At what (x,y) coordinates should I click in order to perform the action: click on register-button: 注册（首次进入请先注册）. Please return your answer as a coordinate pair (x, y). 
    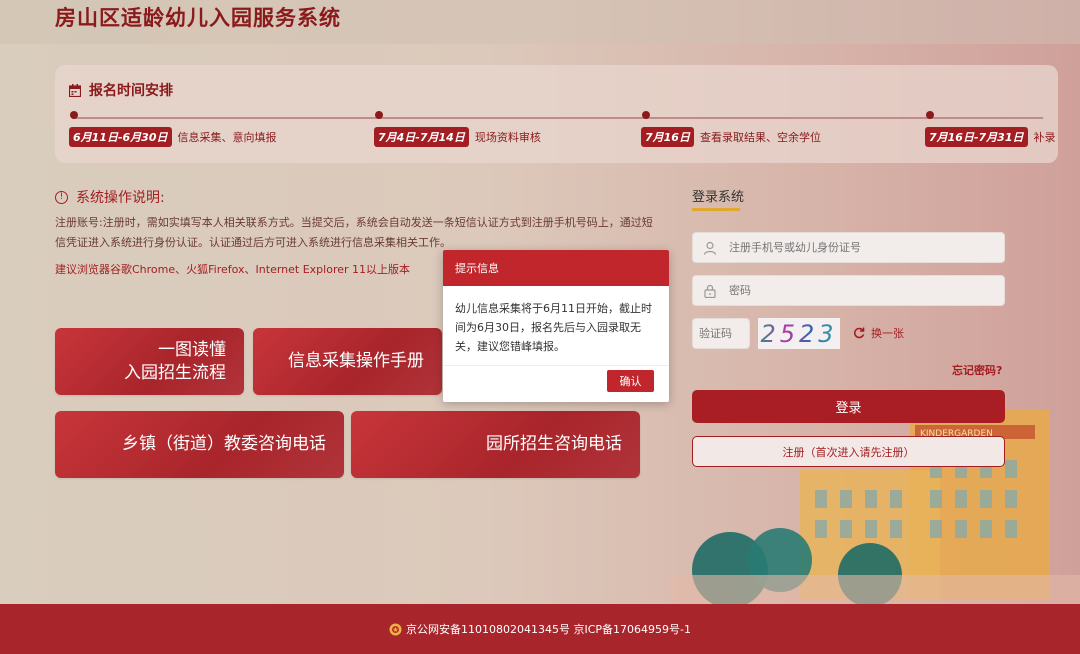
    Looking at the image, I should click on (848, 451).